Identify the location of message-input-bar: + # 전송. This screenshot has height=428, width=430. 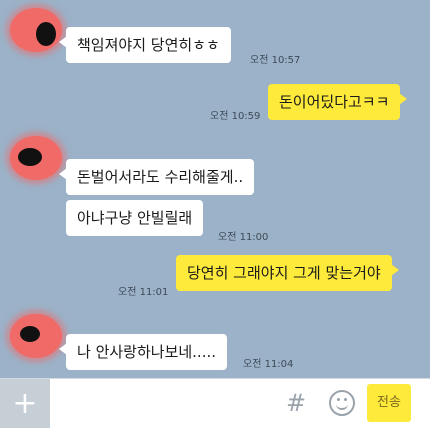
(215, 403).